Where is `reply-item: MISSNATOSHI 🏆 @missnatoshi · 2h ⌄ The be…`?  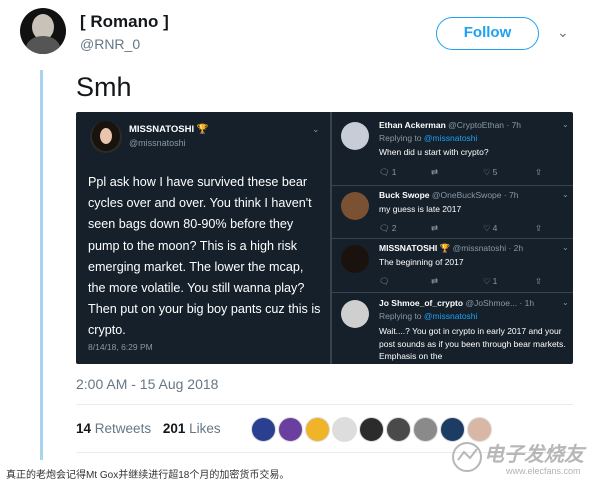
reply-item: MISSNATOSHI 🏆 @missnatoshi · 2h ⌄ The be… is located at coordinates (452, 268).